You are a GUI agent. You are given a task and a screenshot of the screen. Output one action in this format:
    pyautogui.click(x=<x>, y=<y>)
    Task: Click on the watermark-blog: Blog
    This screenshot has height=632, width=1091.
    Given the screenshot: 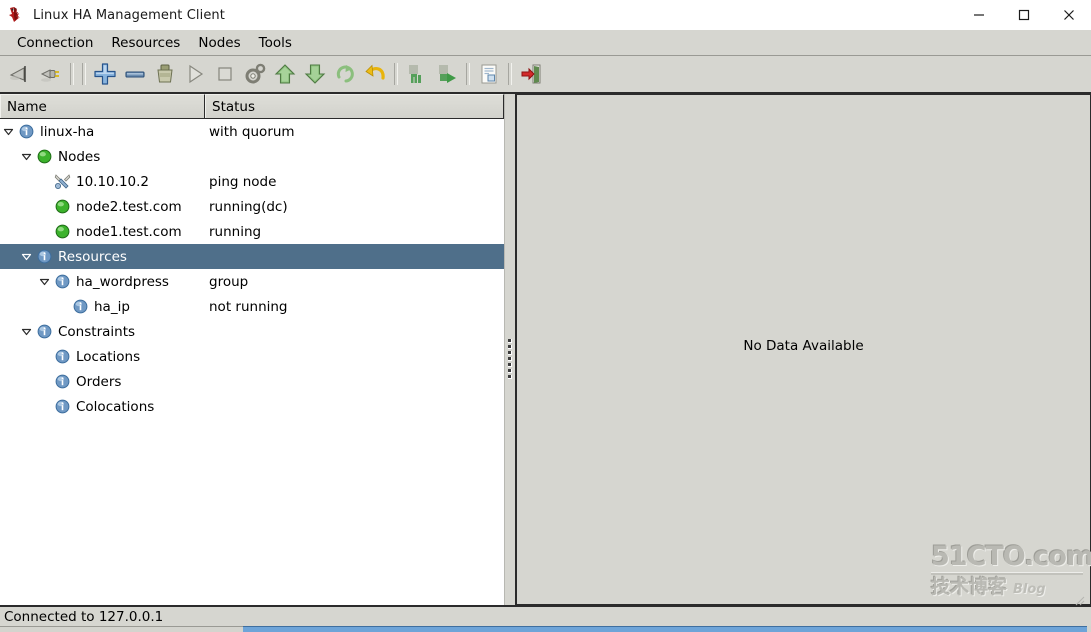 What is the action you would take?
    pyautogui.click(x=1029, y=589)
    